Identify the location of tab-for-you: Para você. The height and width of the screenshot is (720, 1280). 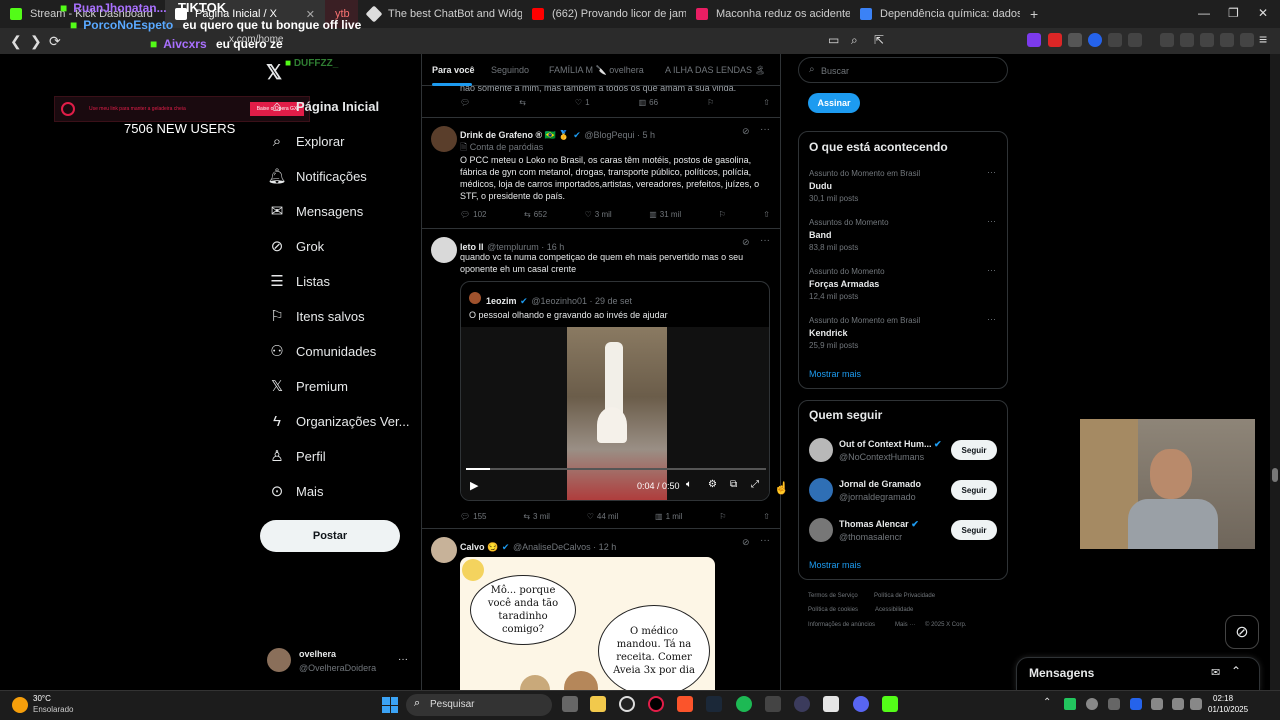
(453, 70).